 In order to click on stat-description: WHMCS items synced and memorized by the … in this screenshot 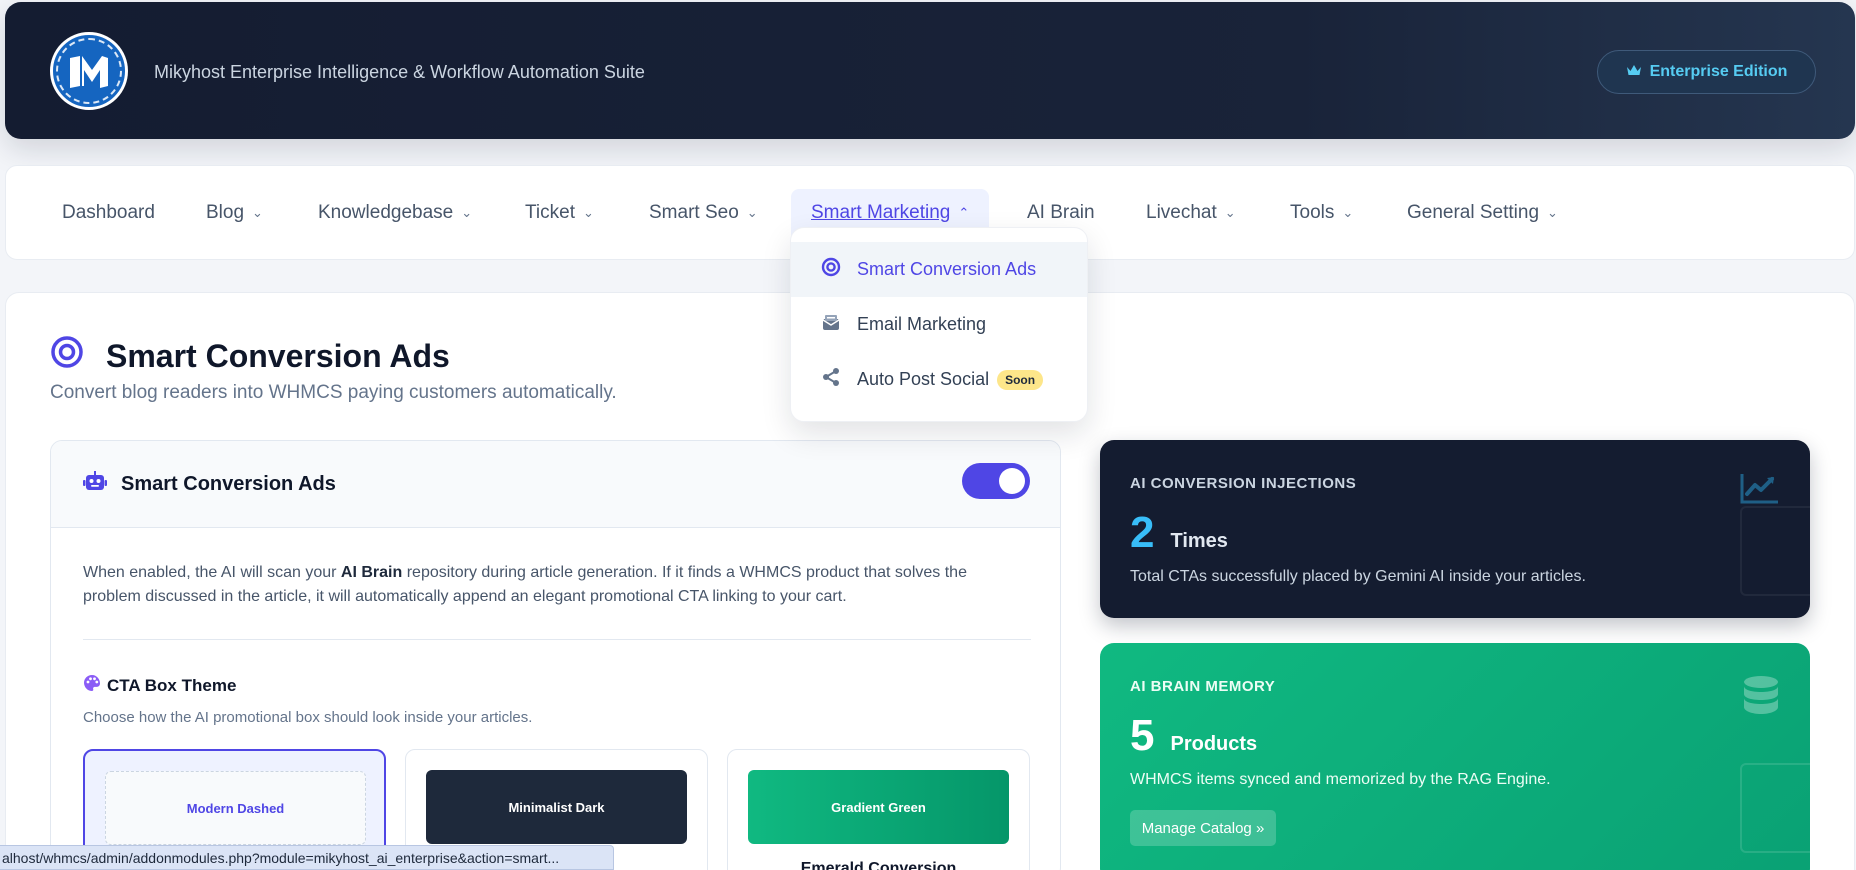, I will do `click(1340, 779)`.